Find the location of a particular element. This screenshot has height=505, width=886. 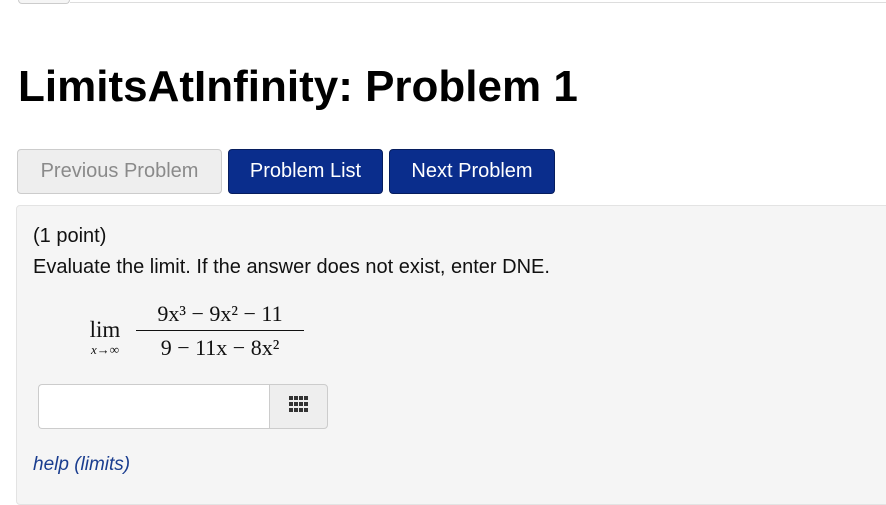

limit-fraction: 9x³ − 9x² − 11 9 − 11x − 8x² is located at coordinates (220, 331).